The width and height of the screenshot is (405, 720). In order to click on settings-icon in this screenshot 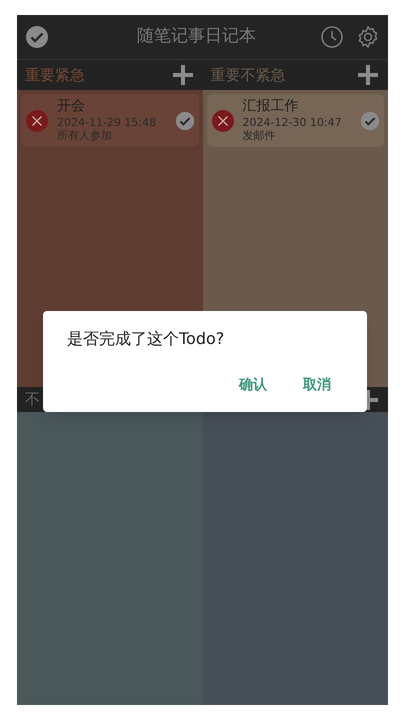, I will do `click(368, 37)`.